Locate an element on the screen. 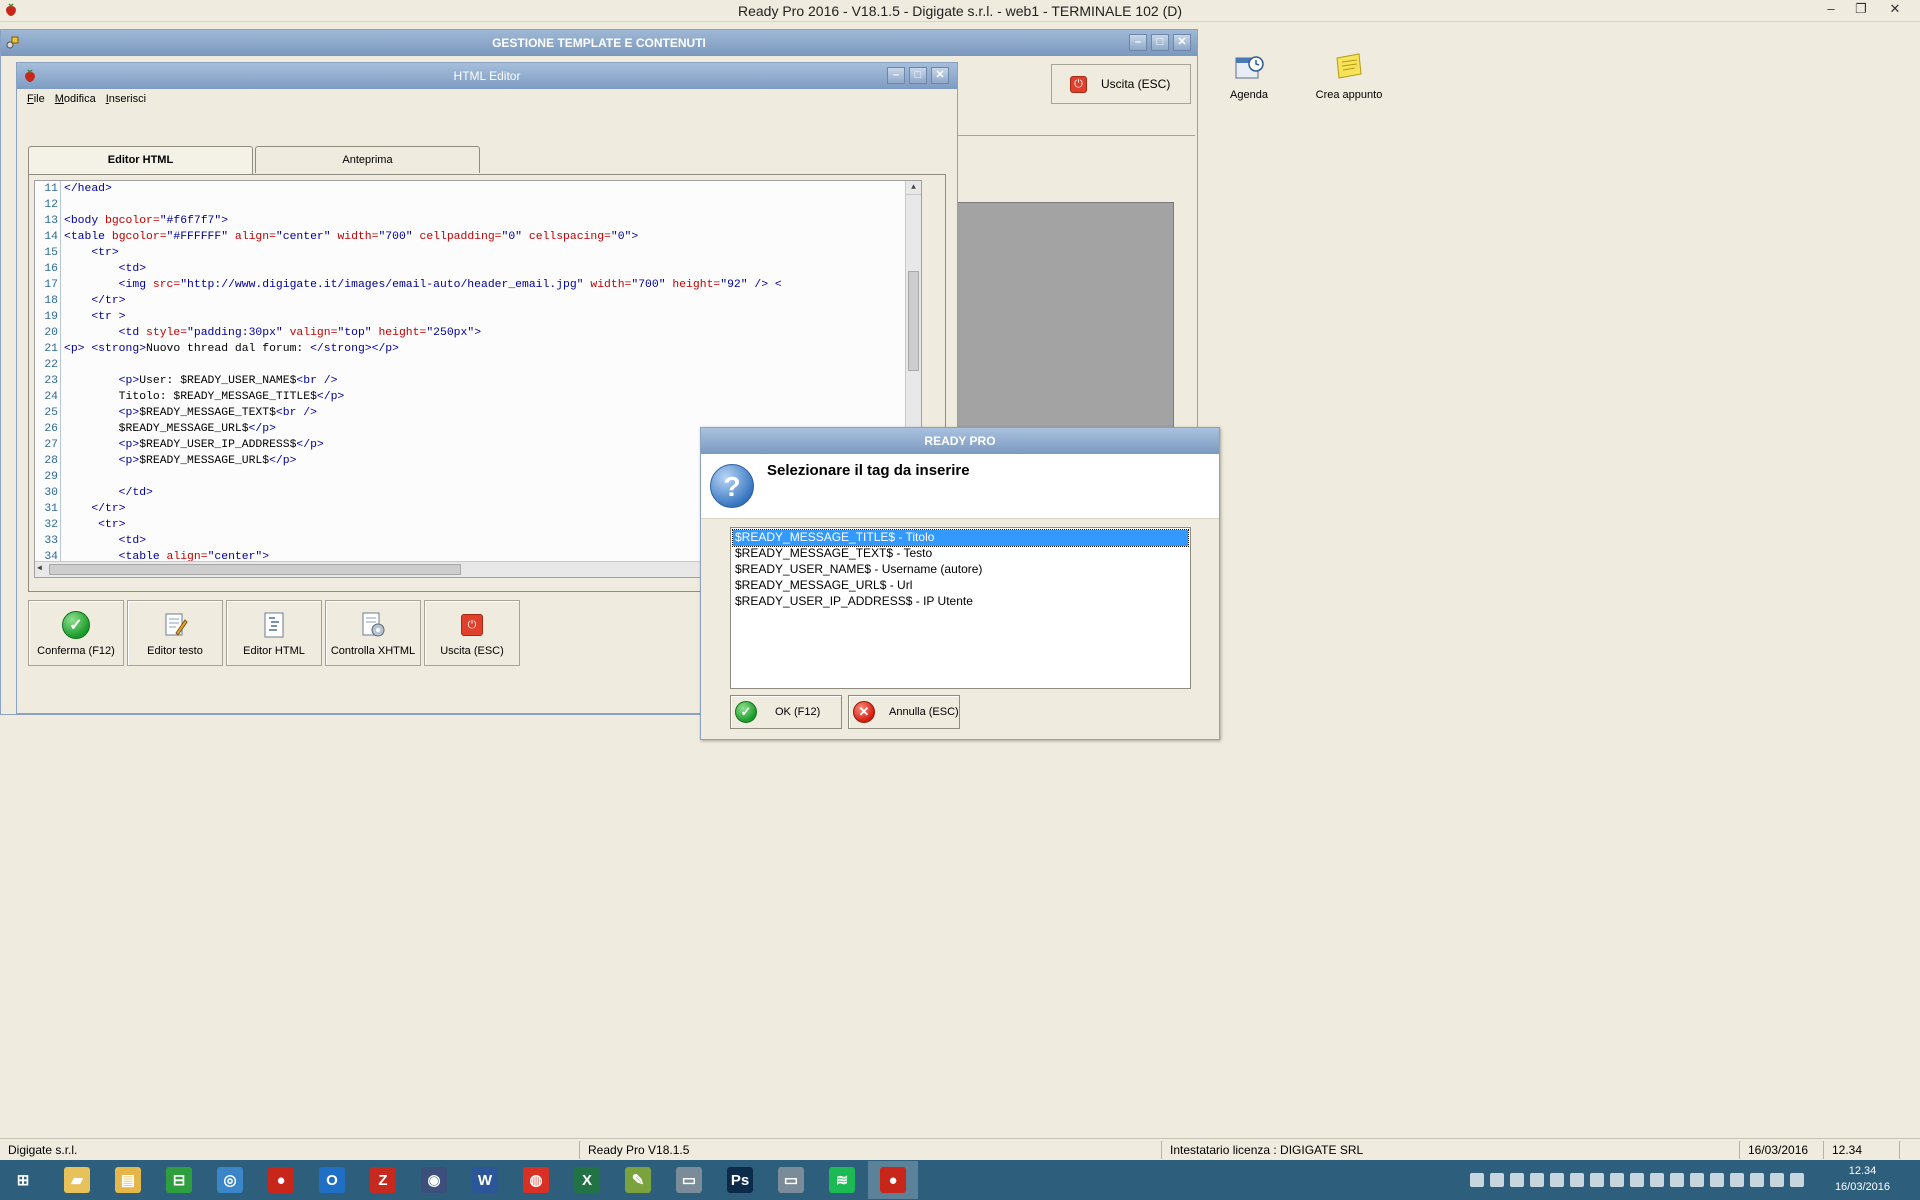 The width and height of the screenshot is (1920, 1200). taskbar-ready-pro-red-button: ● is located at coordinates (281, 1180).